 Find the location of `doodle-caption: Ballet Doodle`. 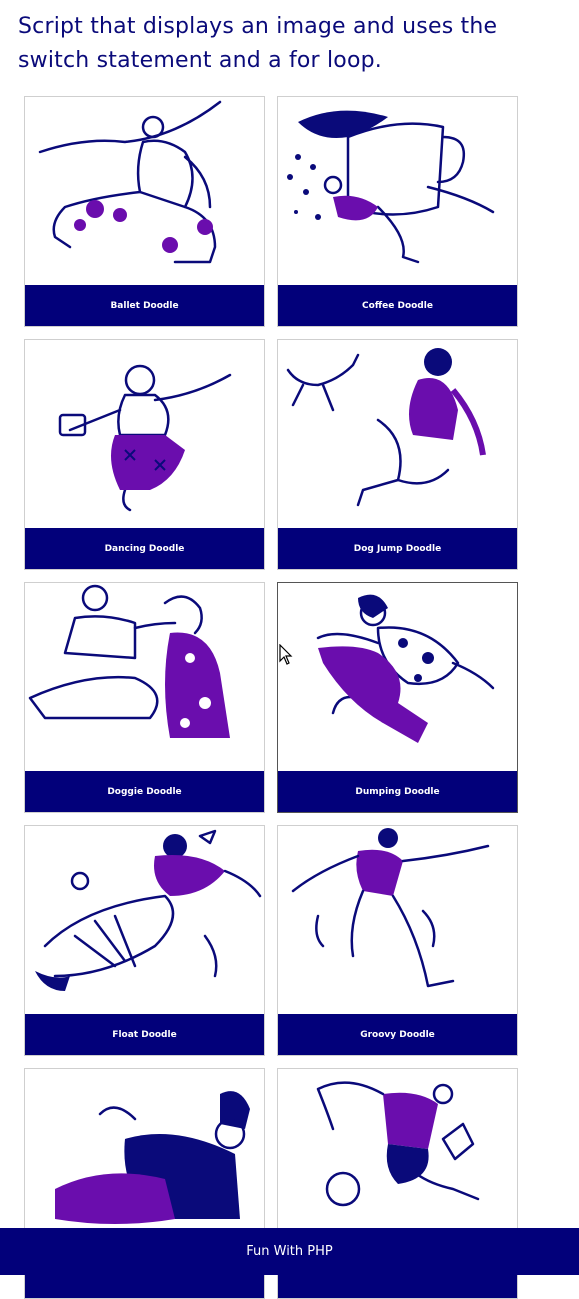

doodle-caption: Ballet Doodle is located at coordinates (144, 305).